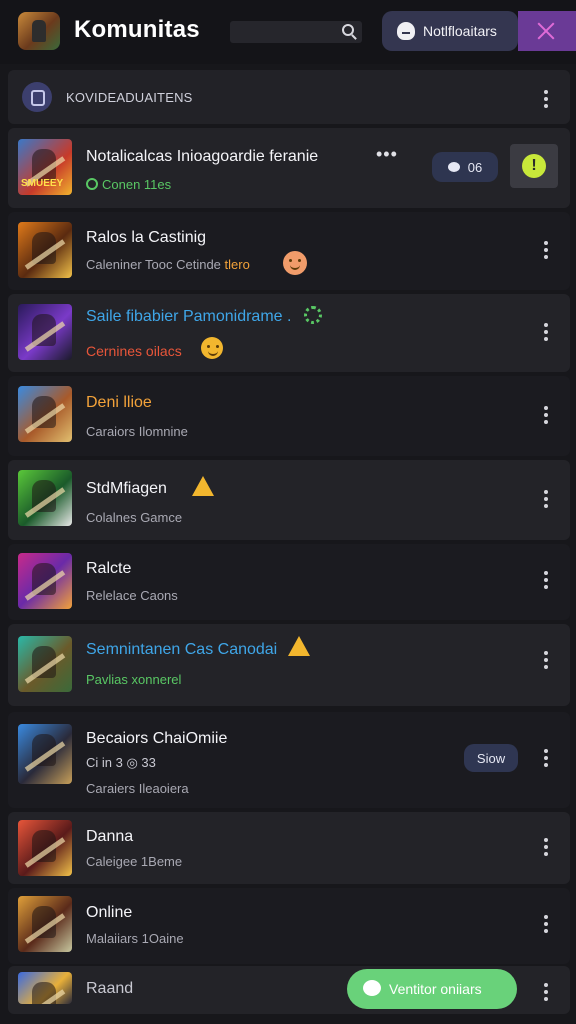 This screenshot has height=1024, width=576. I want to click on community-row: Online Malaiiars 1Oaine, so click(289, 926).